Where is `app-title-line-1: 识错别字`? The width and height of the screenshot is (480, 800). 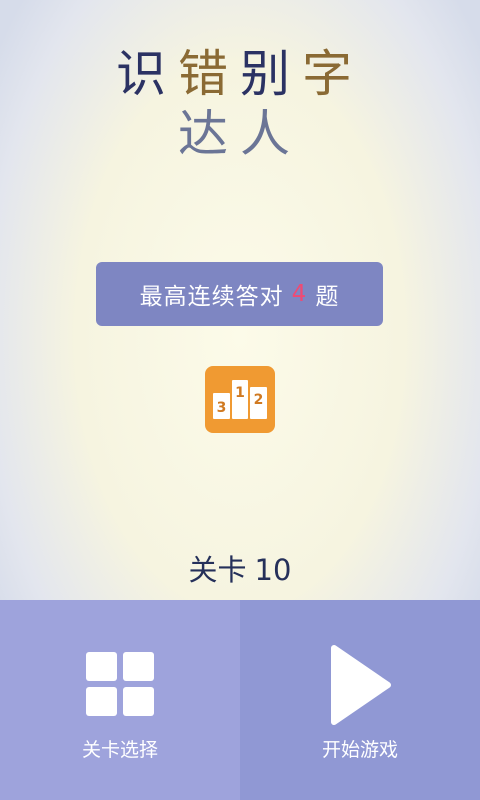
app-title-line-1: 识错别字 is located at coordinates (240, 74).